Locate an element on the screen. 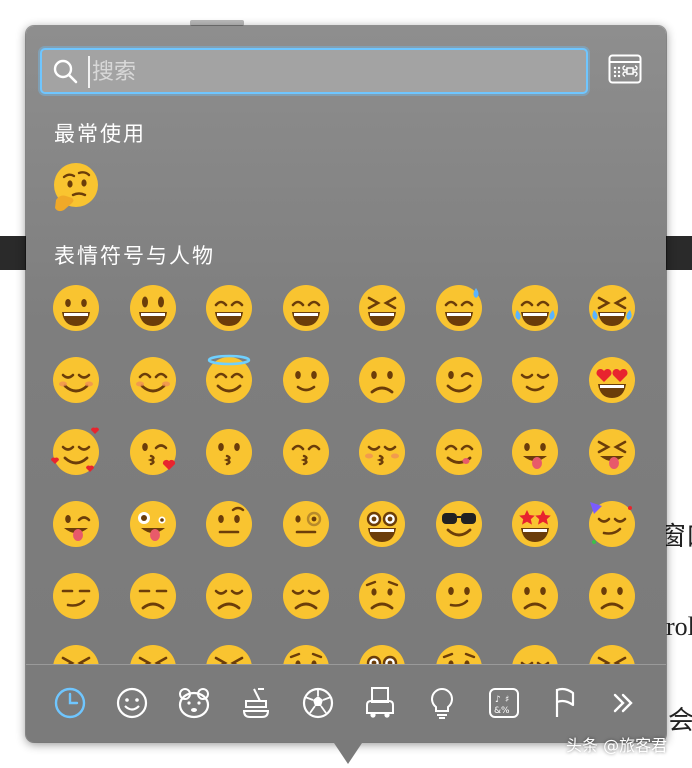 This screenshot has width=692, height=768. flag-icon is located at coordinates (566, 703).